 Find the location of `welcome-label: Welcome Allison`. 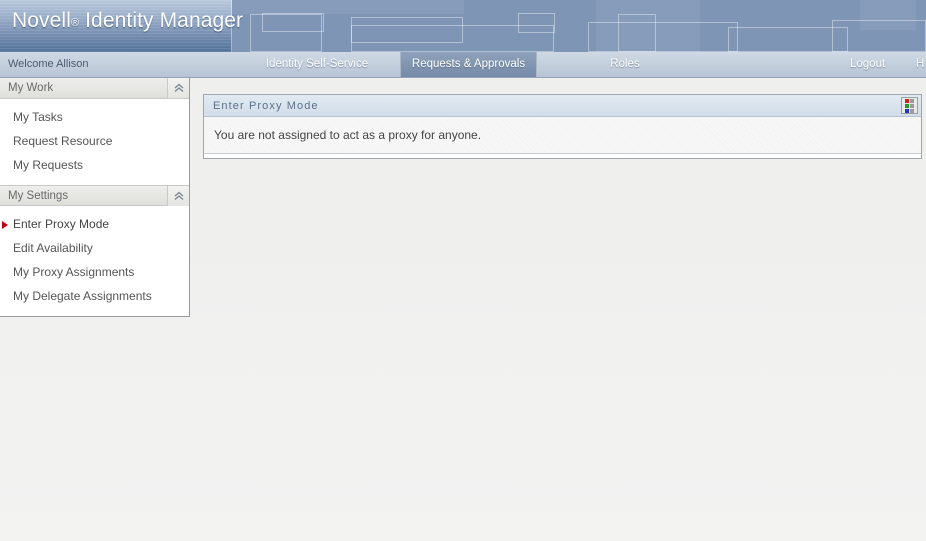

welcome-label: Welcome Allison is located at coordinates (48, 64).